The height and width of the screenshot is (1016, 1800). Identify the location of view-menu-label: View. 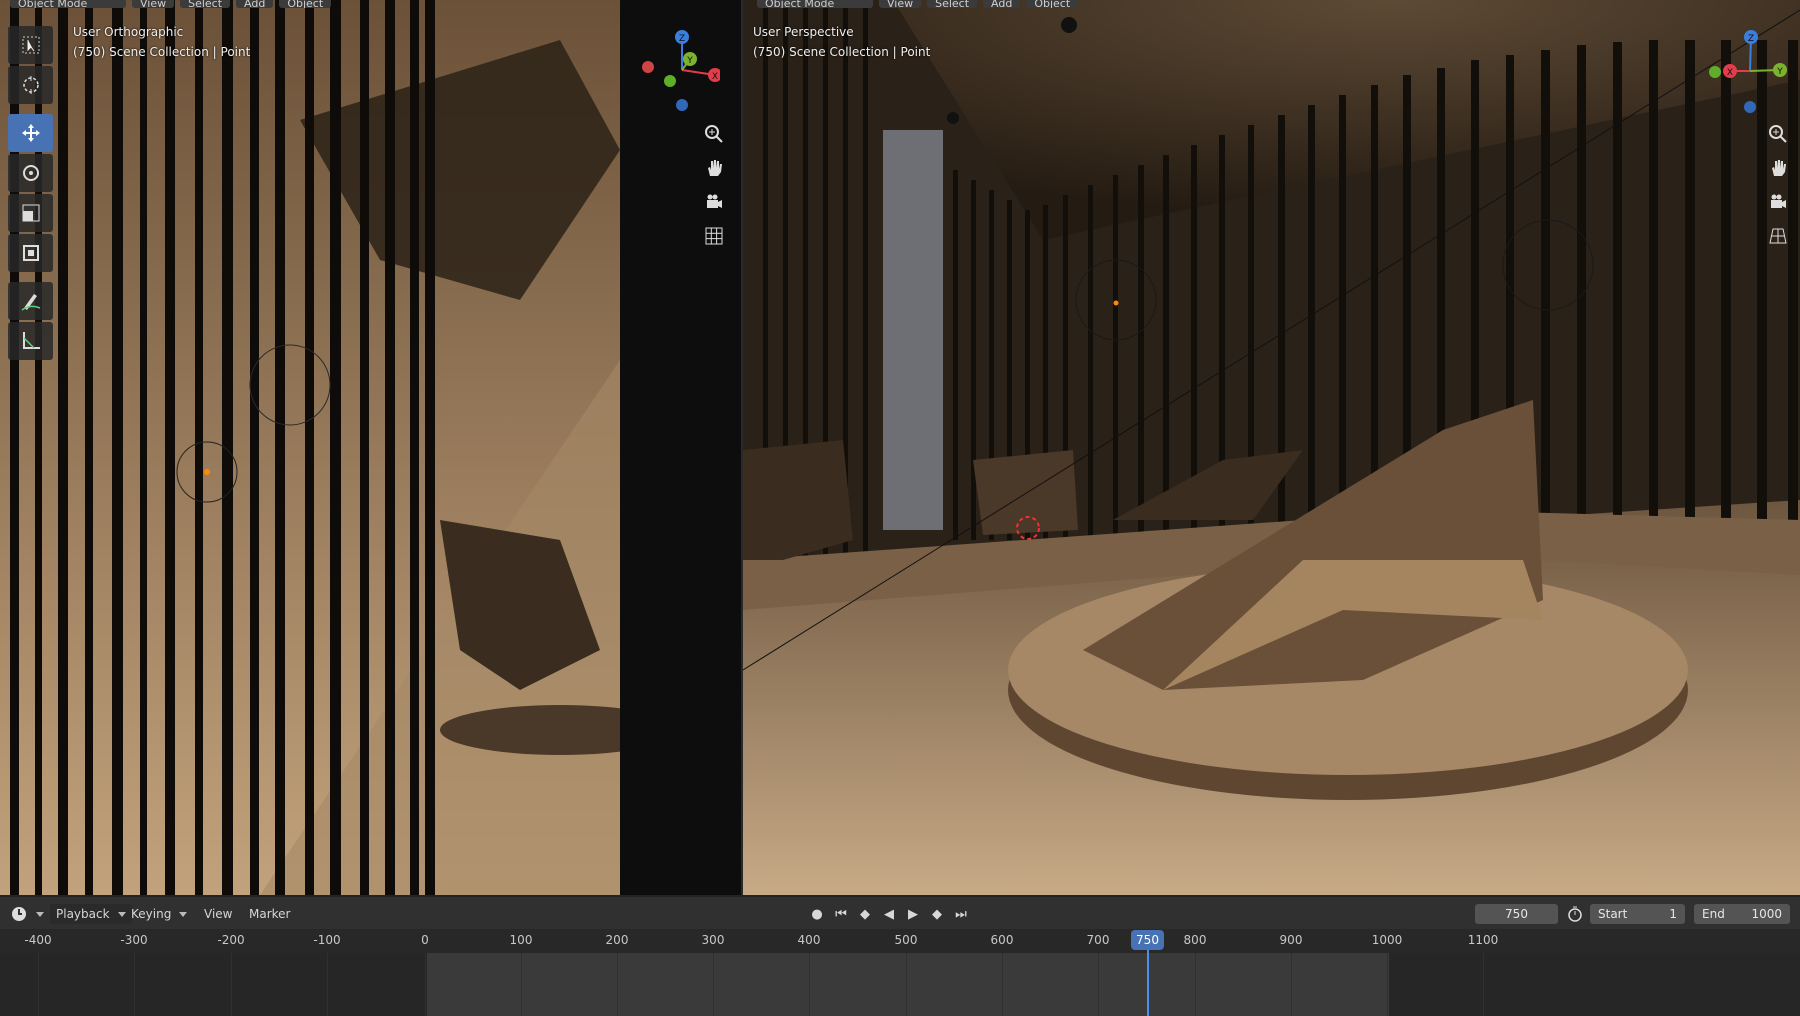
(218, 914).